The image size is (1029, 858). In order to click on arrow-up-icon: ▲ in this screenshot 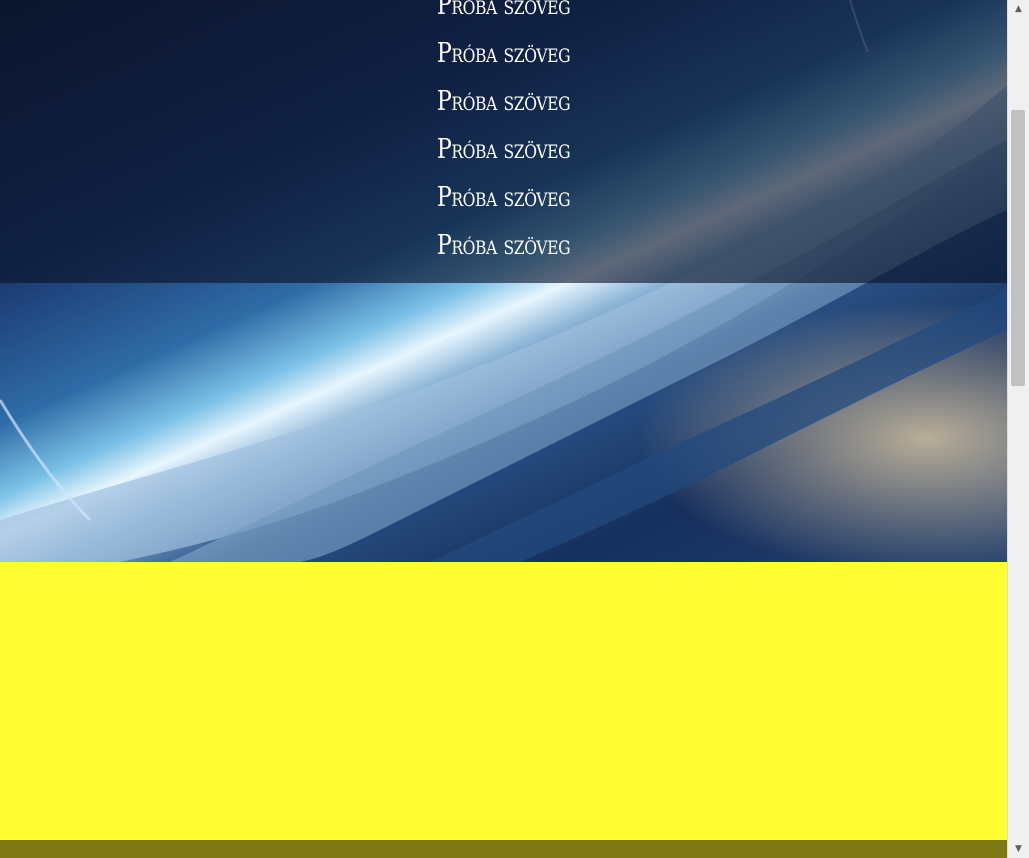, I will do `click(1018, 9)`.